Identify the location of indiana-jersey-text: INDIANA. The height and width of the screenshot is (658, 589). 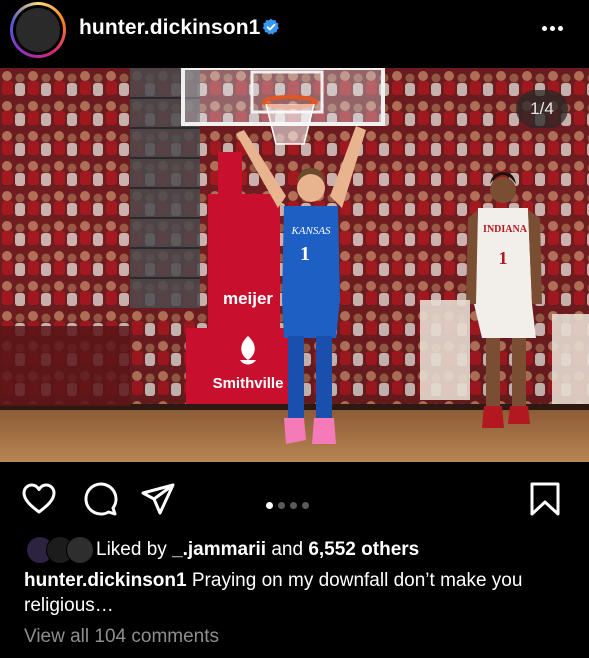
(505, 229).